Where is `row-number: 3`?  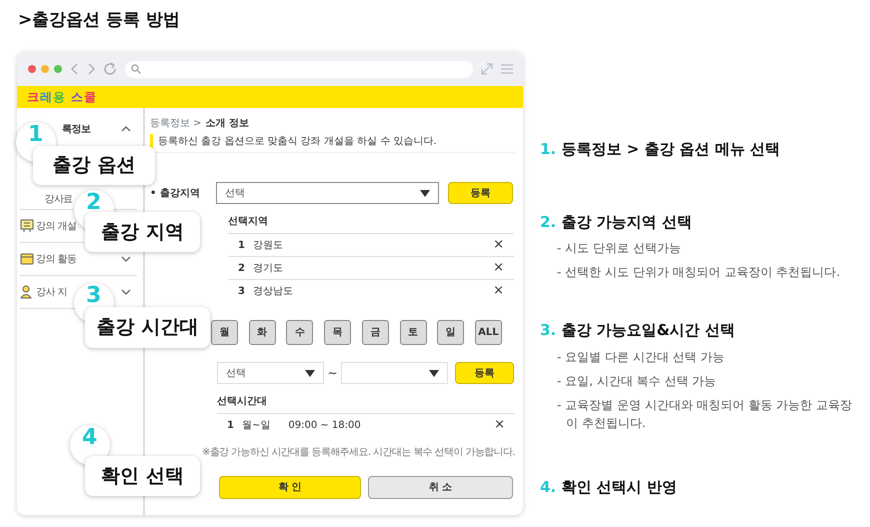 row-number: 3 is located at coordinates (241, 291).